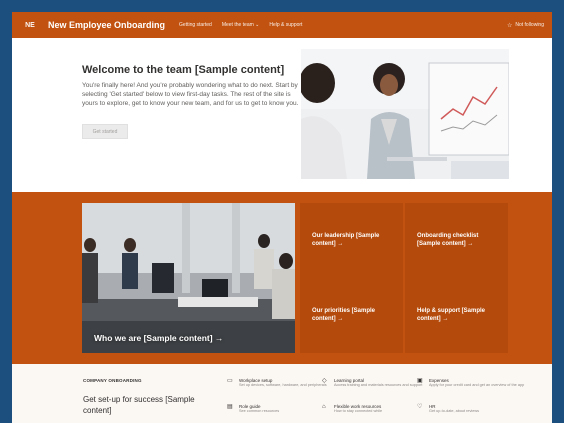  What do you see at coordinates (344, 315) in the screenshot?
I see `tile-our-priorities-label: Our priorities [Sample content] →` at bounding box center [344, 315].